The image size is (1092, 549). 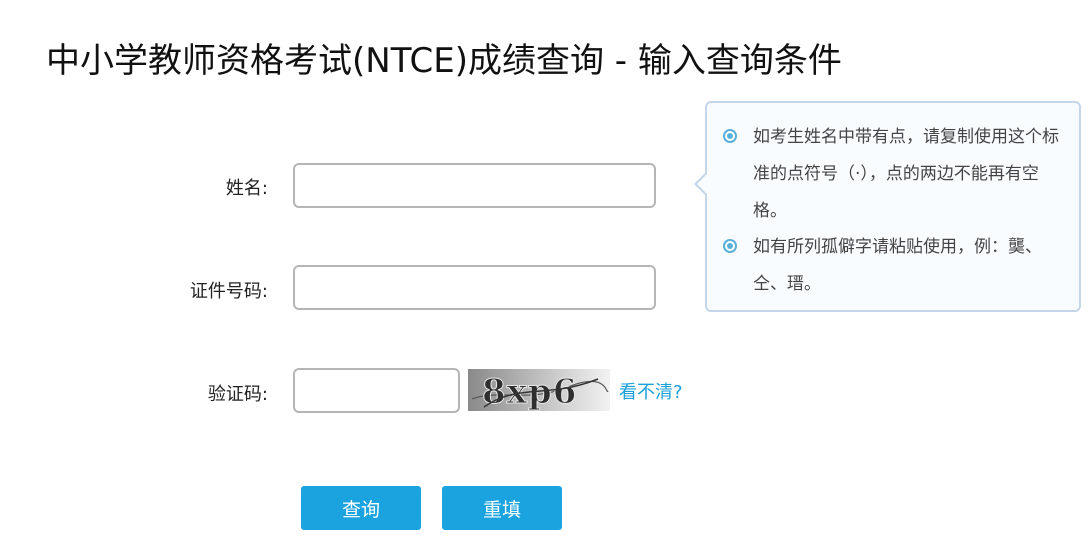 I want to click on query-button: 查询, so click(x=361, y=508).